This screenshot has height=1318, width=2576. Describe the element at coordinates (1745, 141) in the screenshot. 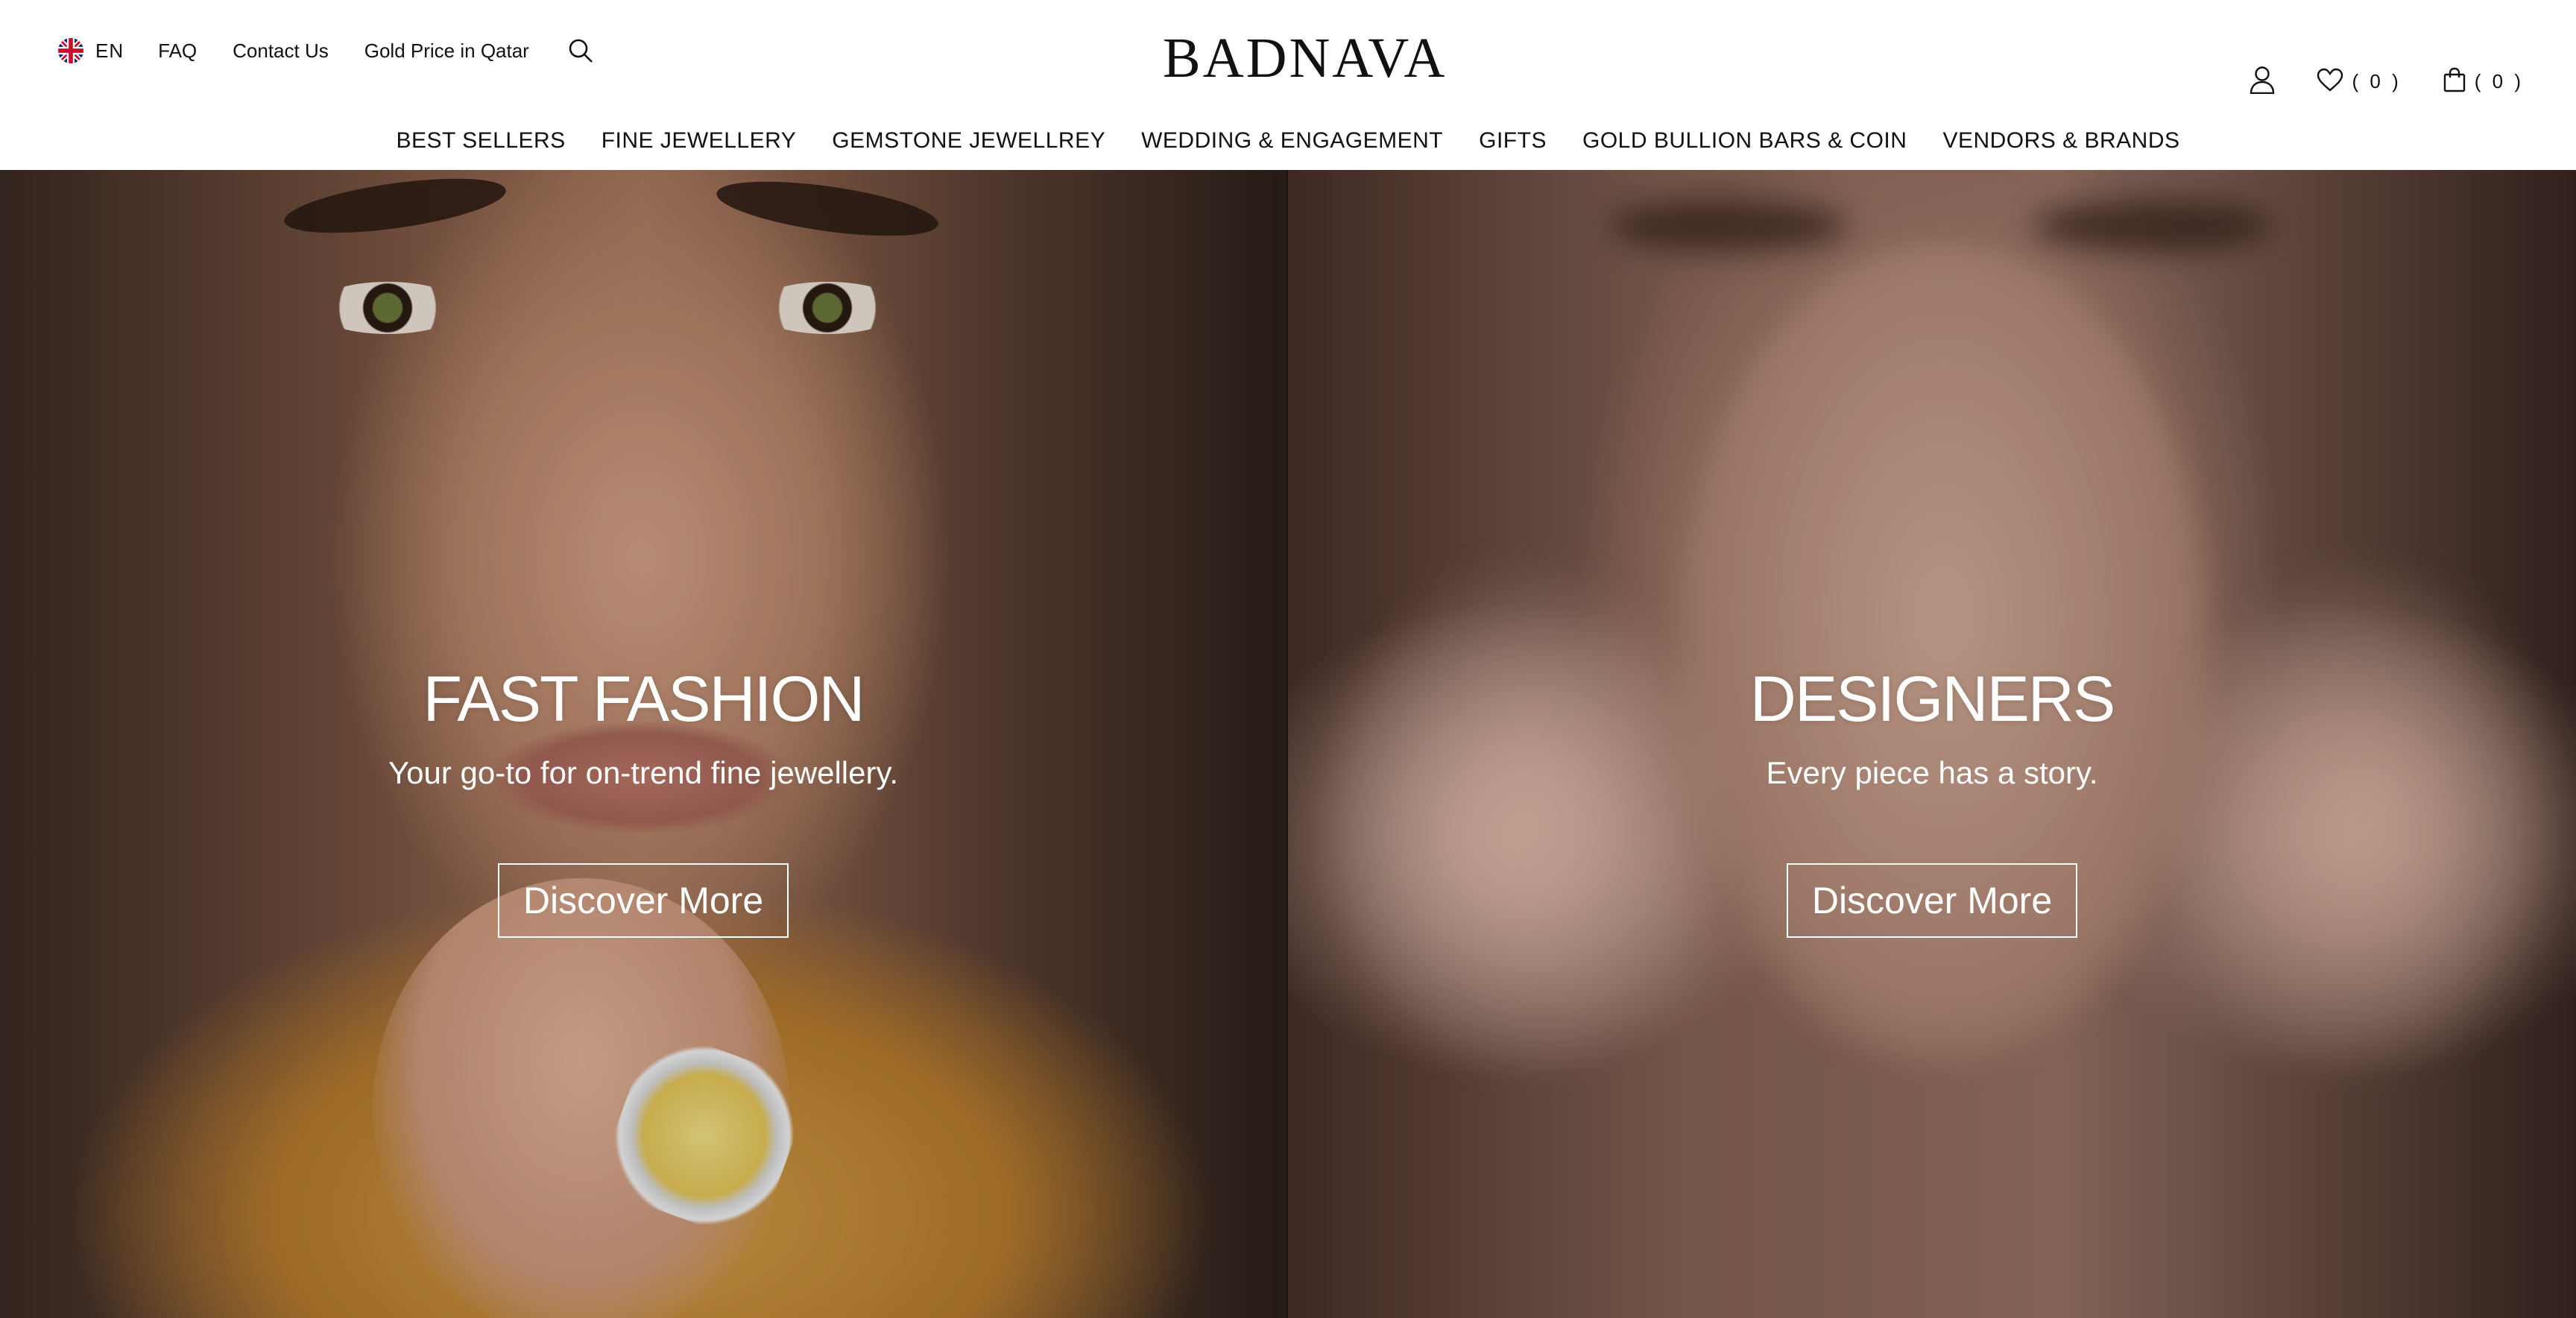

I see `nav-gold-bullion: GOLD BULLION BARS & COIN` at that location.